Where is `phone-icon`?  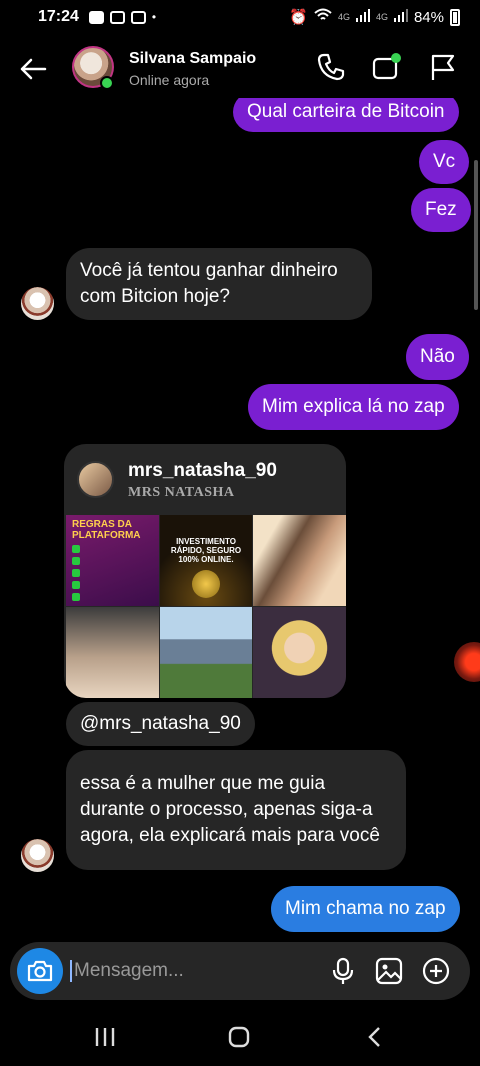 phone-icon is located at coordinates (331, 67).